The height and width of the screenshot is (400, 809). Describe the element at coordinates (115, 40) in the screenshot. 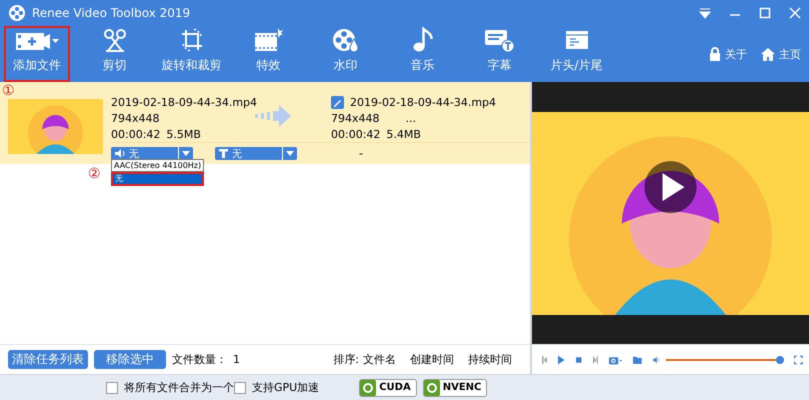

I see `scissors-icon` at that location.